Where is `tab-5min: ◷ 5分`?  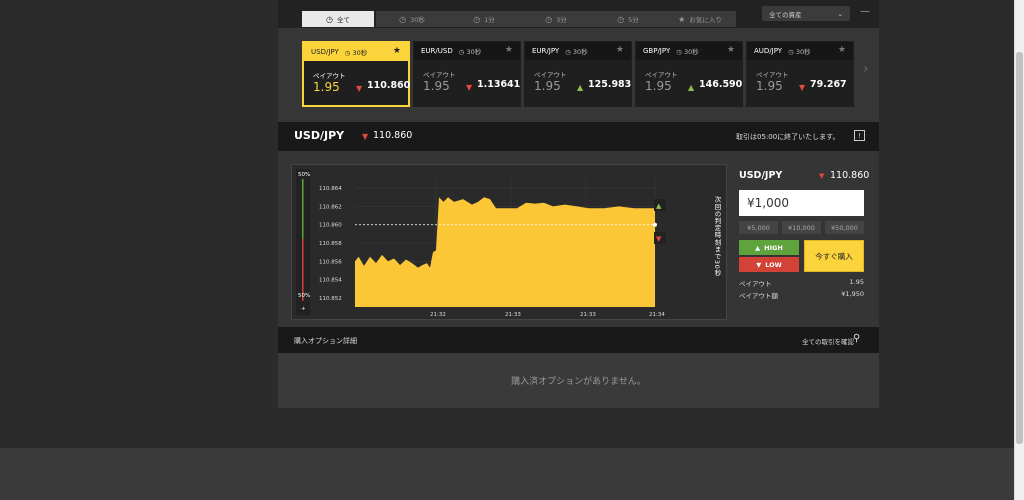
tab-5min: ◷ 5分 is located at coordinates (628, 19).